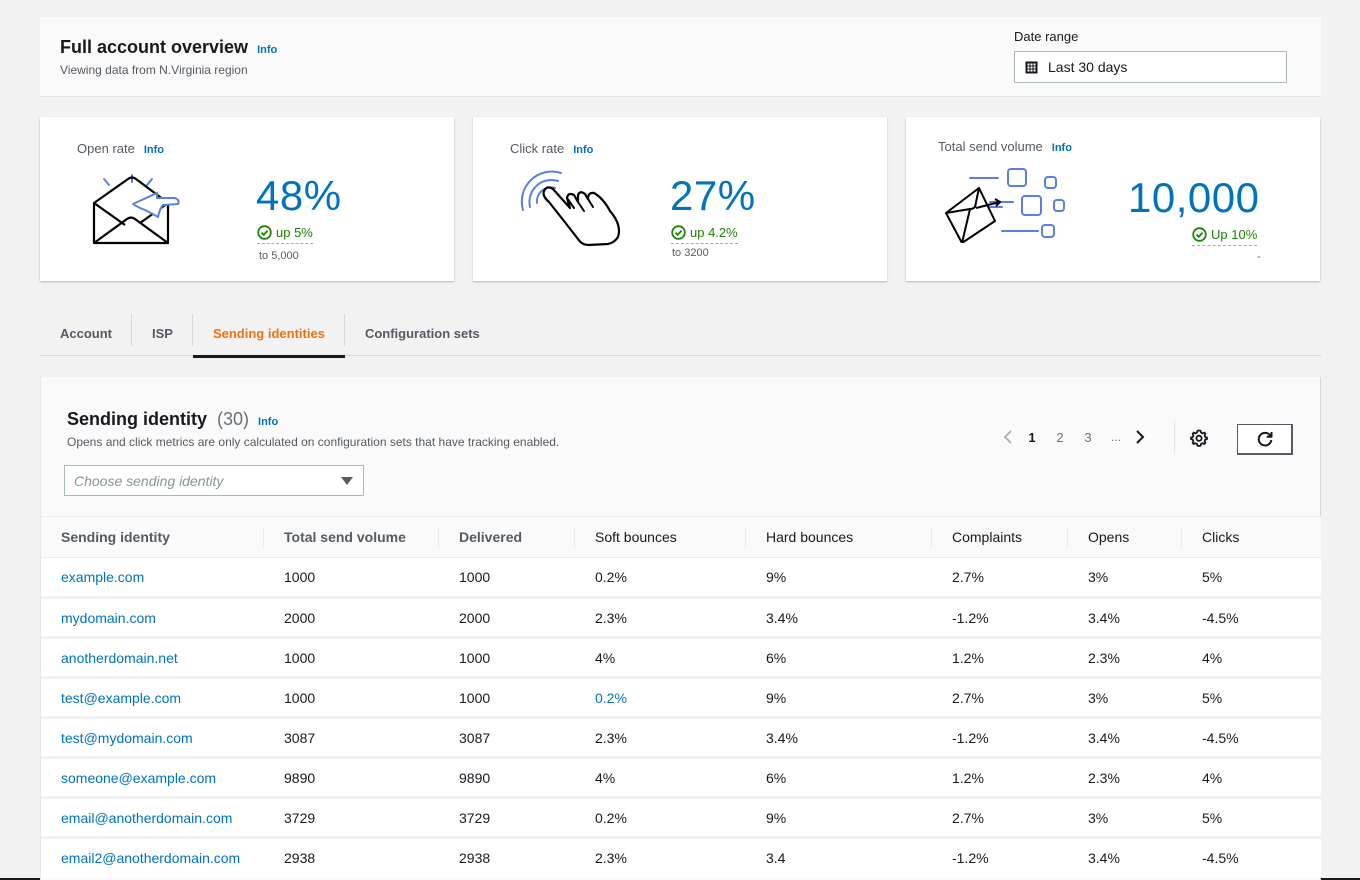 The image size is (1360, 880). Describe the element at coordinates (1251, 618) in the screenshot. I see `clicks-cell: -4.5%` at that location.